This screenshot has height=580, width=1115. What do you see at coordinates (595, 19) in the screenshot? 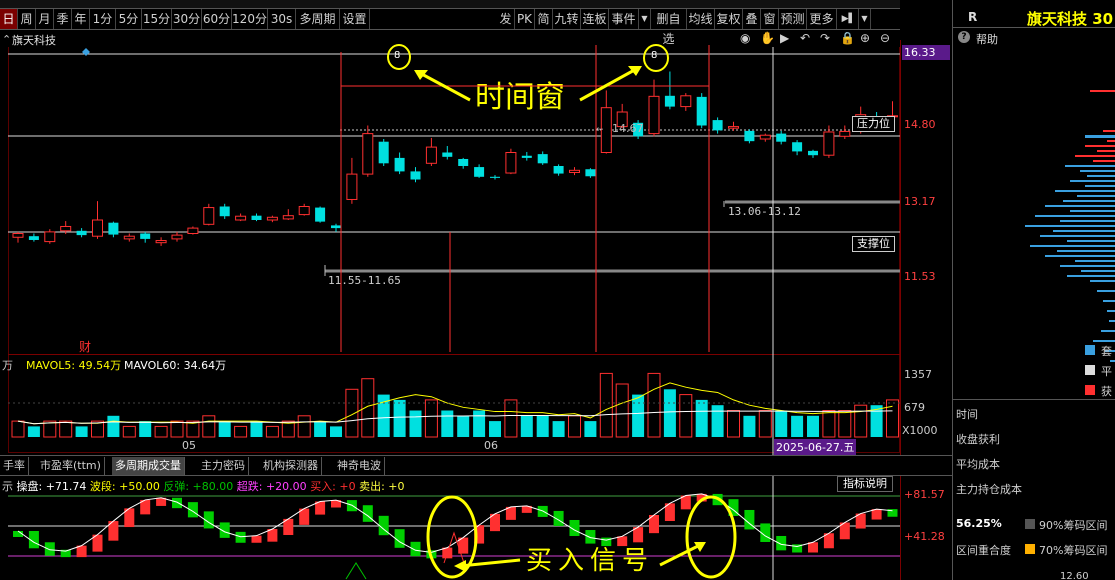
I see `toolbar-right-4: 连板` at bounding box center [595, 19].